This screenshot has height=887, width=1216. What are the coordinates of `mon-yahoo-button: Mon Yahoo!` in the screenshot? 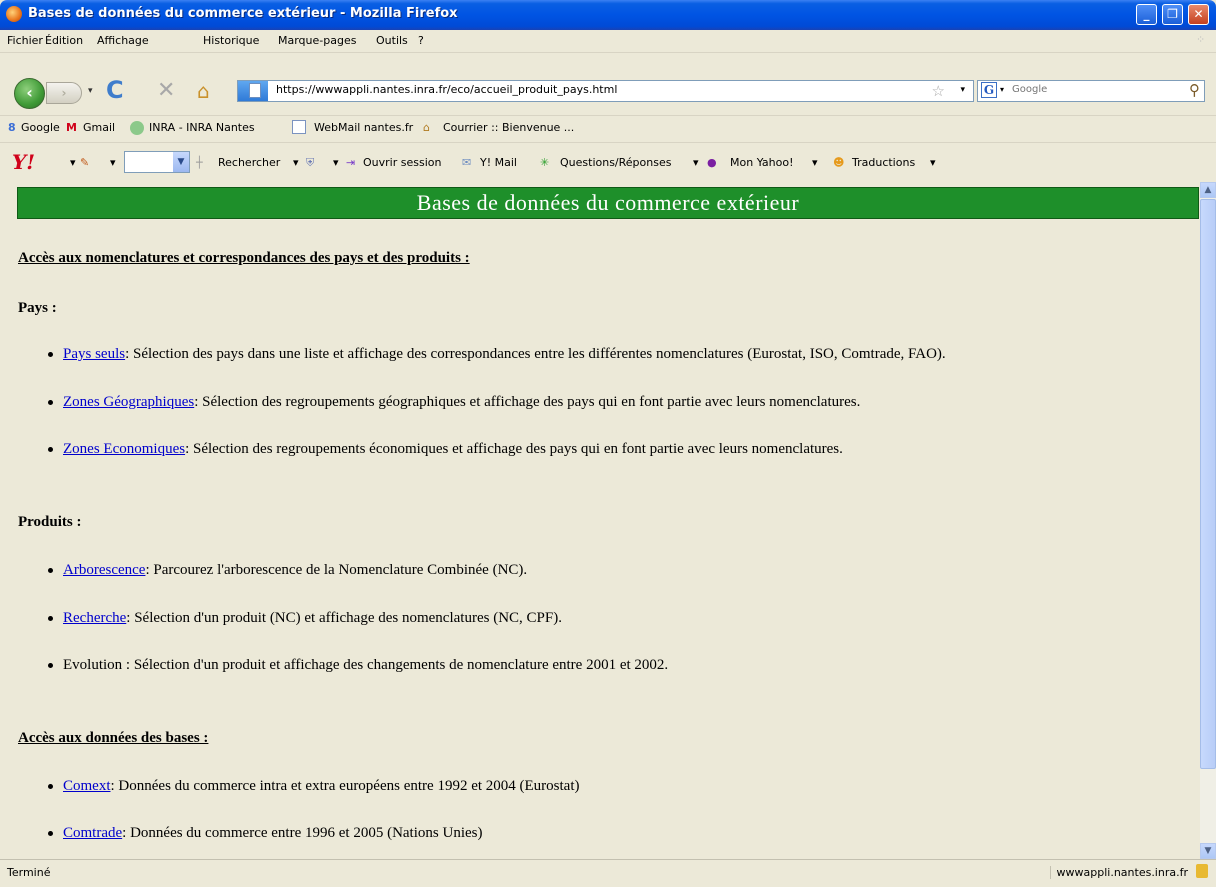 It's located at (761, 162).